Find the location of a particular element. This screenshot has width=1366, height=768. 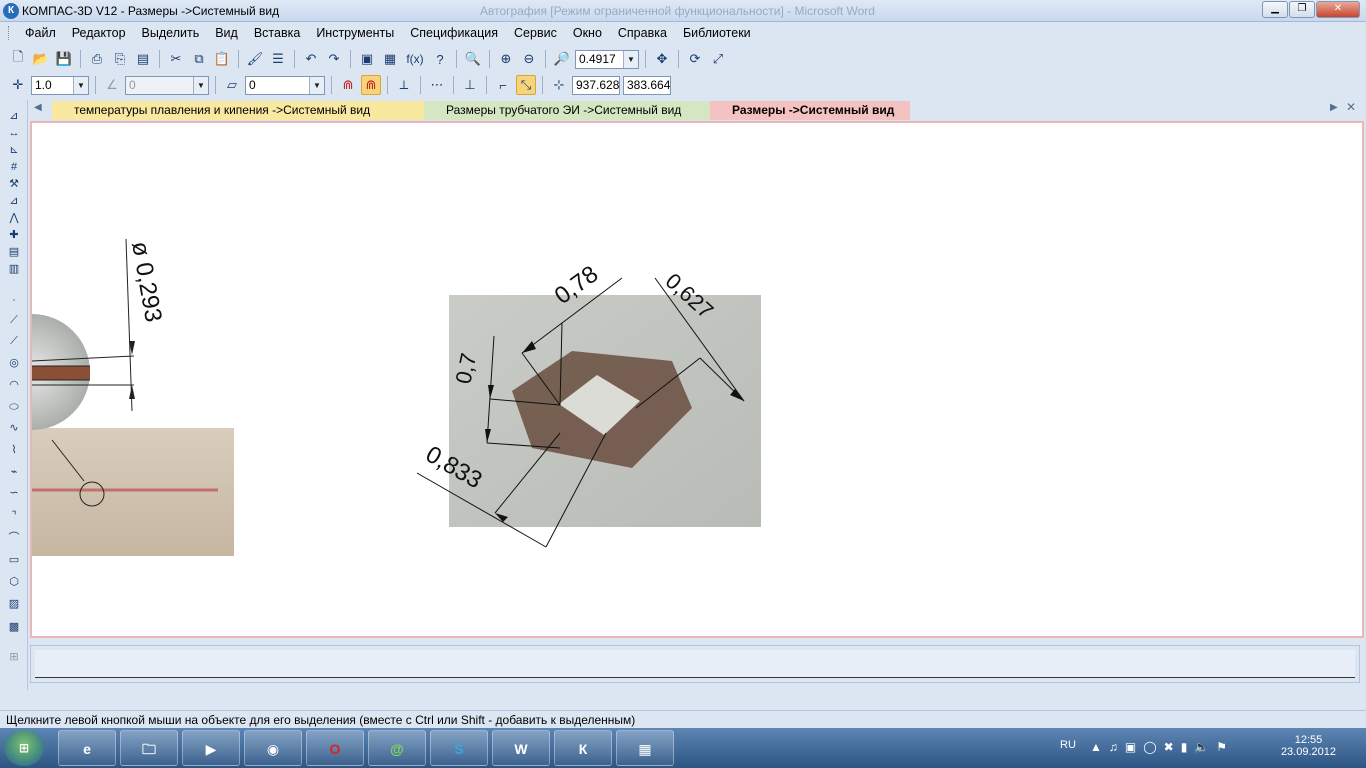

language-indicator: RU is located at coordinates (1068, 745).